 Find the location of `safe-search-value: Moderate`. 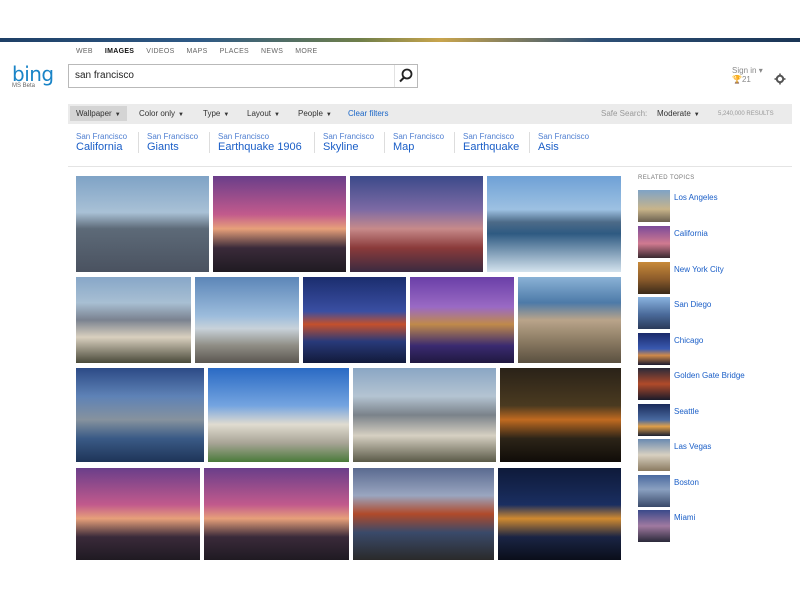

safe-search-value: Moderate is located at coordinates (674, 113).